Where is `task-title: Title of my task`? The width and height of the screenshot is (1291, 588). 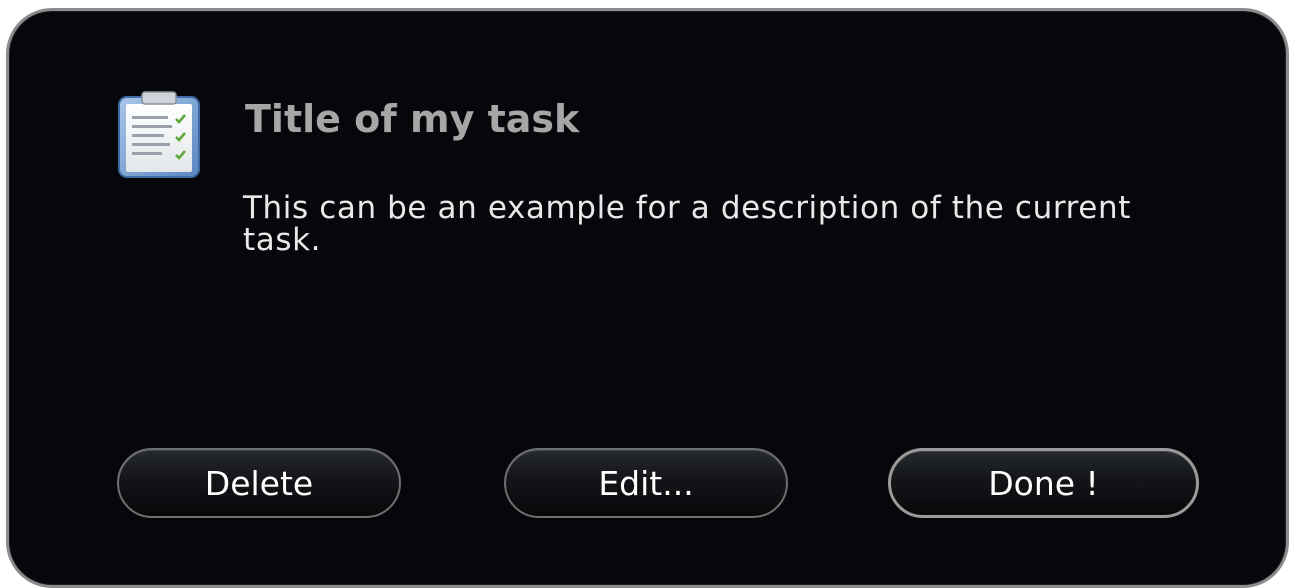 task-title: Title of my task is located at coordinates (412, 119).